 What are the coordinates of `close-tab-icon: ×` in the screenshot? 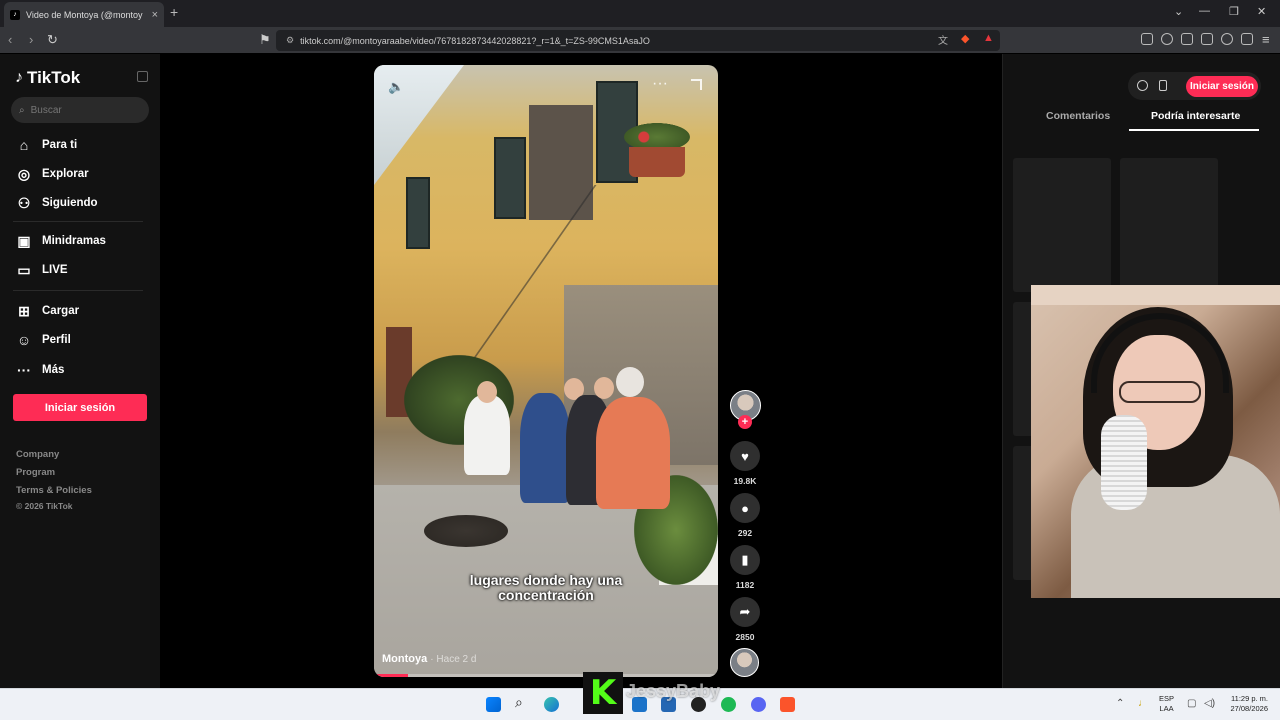 It's located at (155, 15).